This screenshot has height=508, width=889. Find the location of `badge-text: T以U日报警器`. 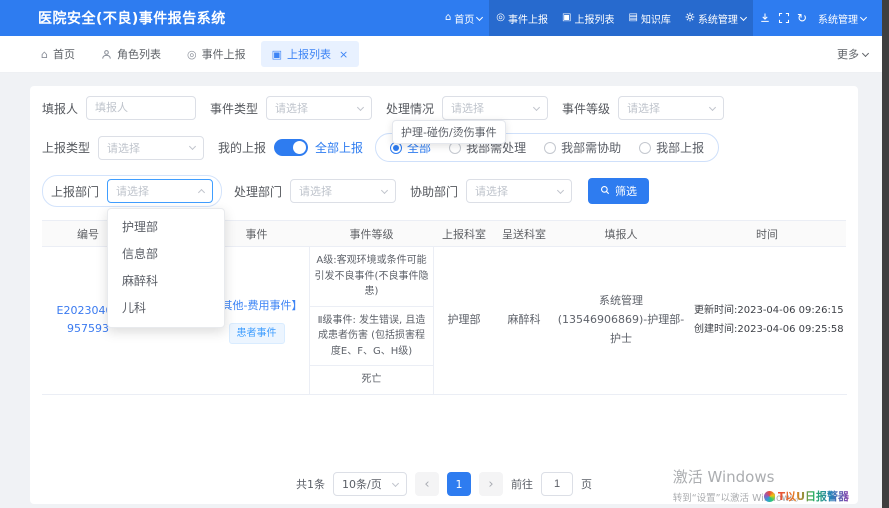

badge-text: T以U日报警器 is located at coordinates (813, 496).